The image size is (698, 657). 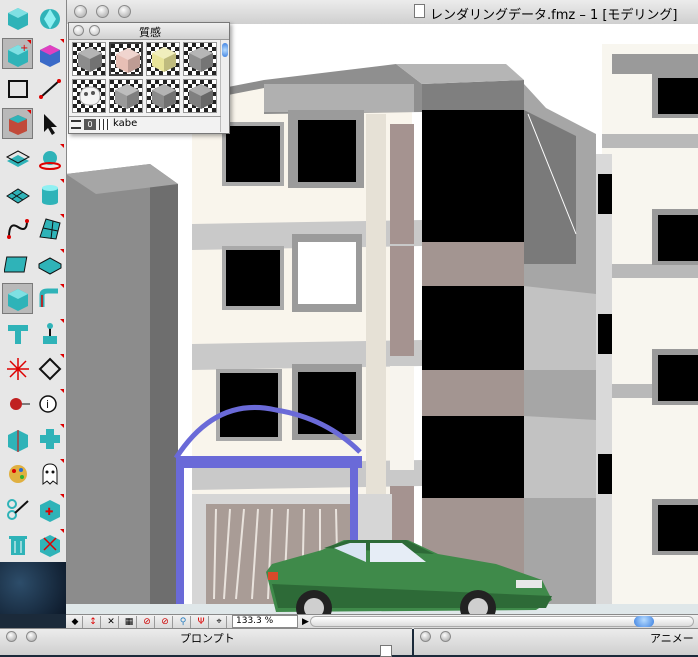 I want to click on prompt-checkbox, so click(x=386, y=651).